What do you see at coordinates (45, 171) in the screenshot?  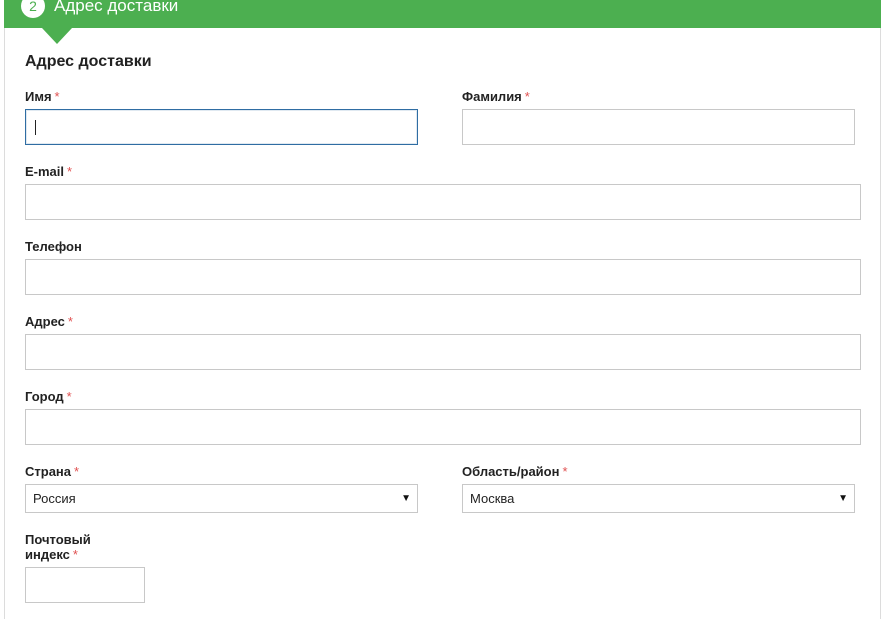 I see `email-label-text: E-mail` at bounding box center [45, 171].